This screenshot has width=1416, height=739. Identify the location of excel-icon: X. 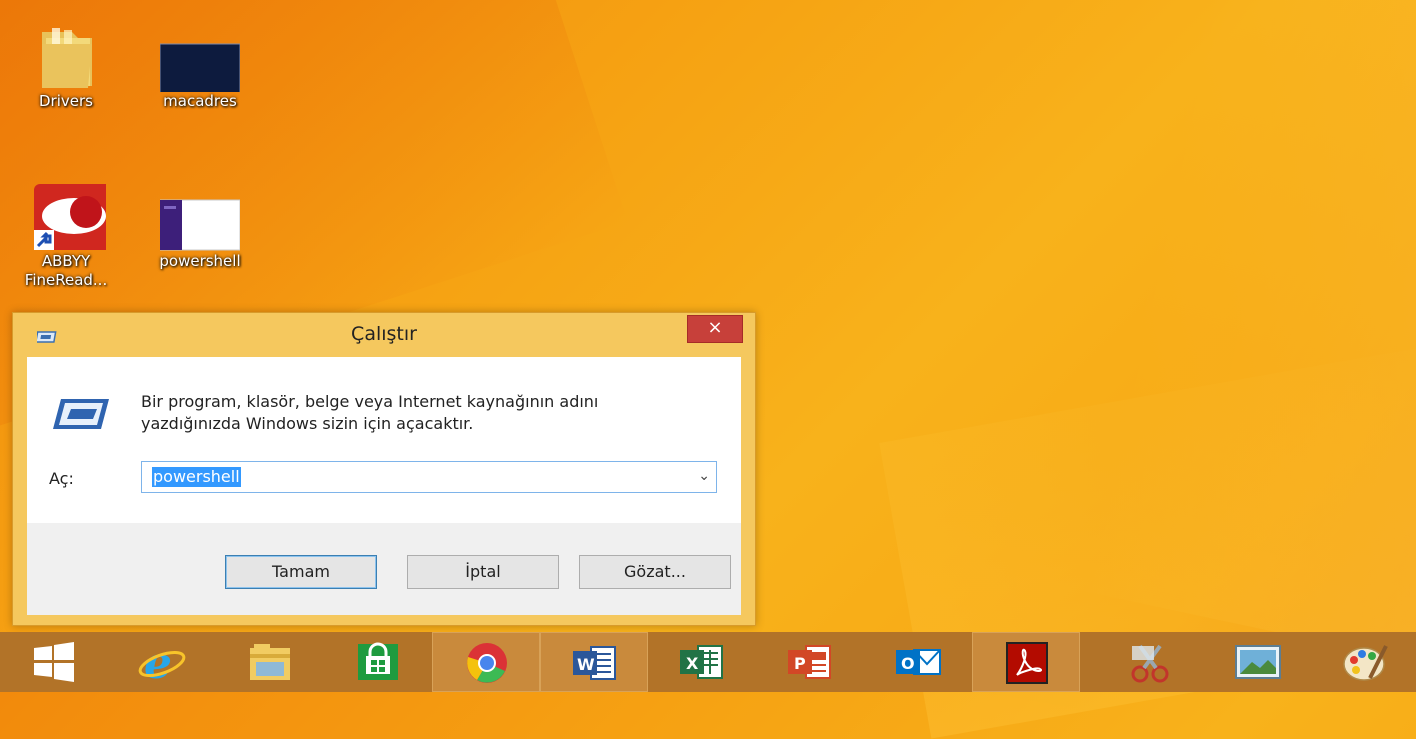
(701, 662).